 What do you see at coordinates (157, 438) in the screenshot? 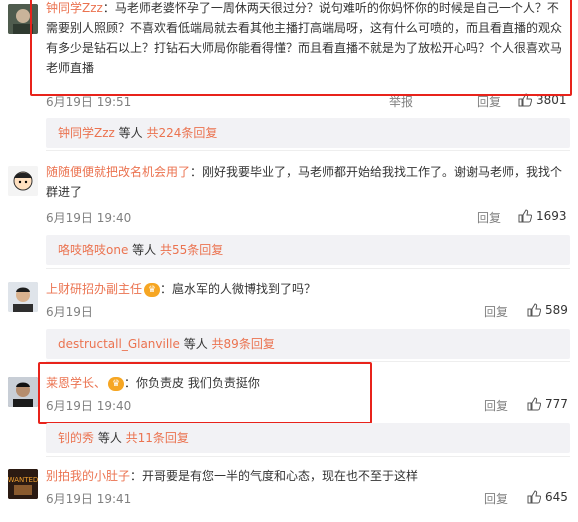
I see `reply-count-link: 共11条回复` at bounding box center [157, 438].